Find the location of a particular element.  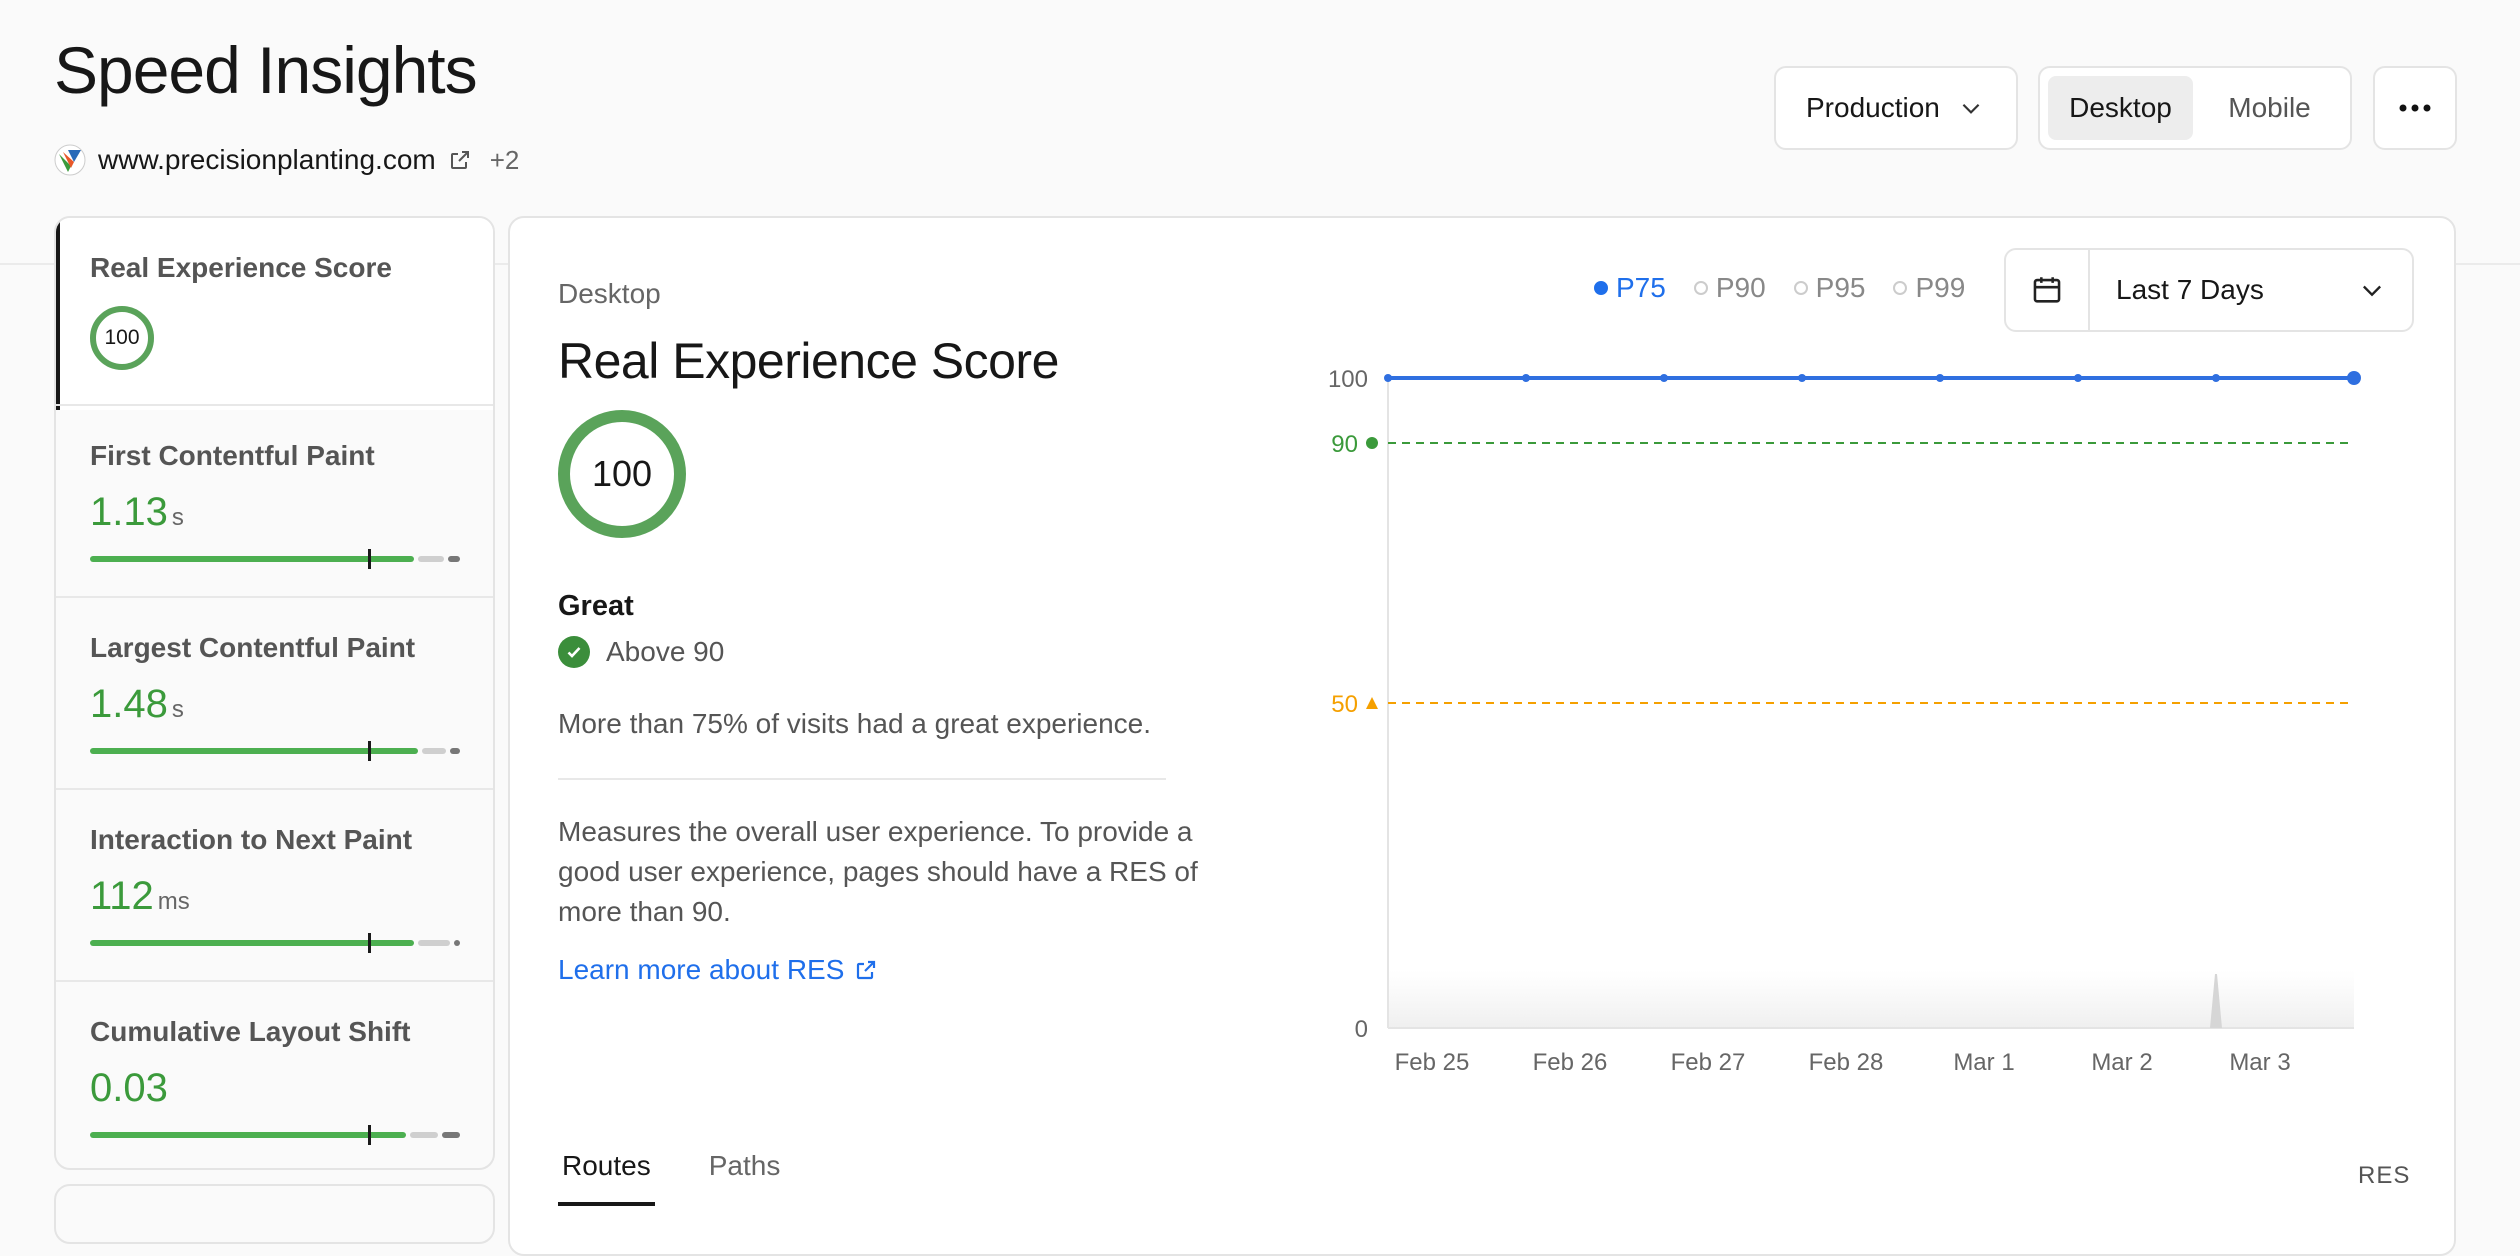

sidebar-item-res: Real Experience Score 100 is located at coordinates (274, 314).